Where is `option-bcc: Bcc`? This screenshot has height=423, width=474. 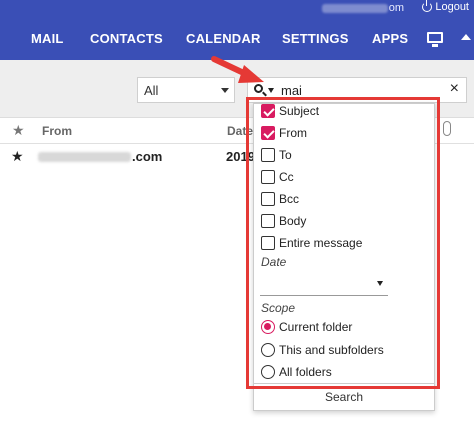 option-bcc: Bcc is located at coordinates (280, 199).